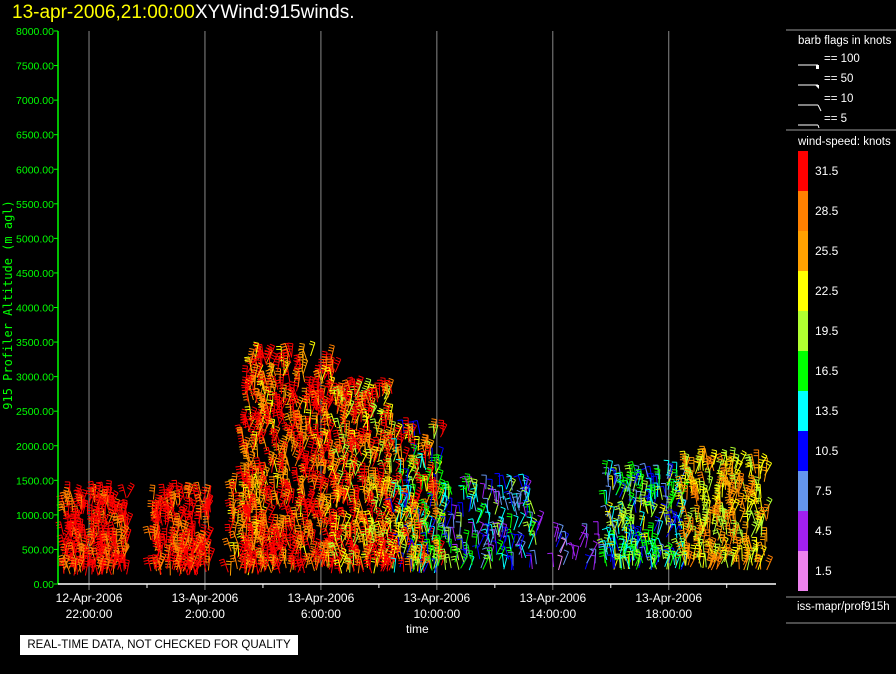 The height and width of the screenshot is (674, 896). I want to click on barb-legend-title: barb flags in knots, so click(845, 41).